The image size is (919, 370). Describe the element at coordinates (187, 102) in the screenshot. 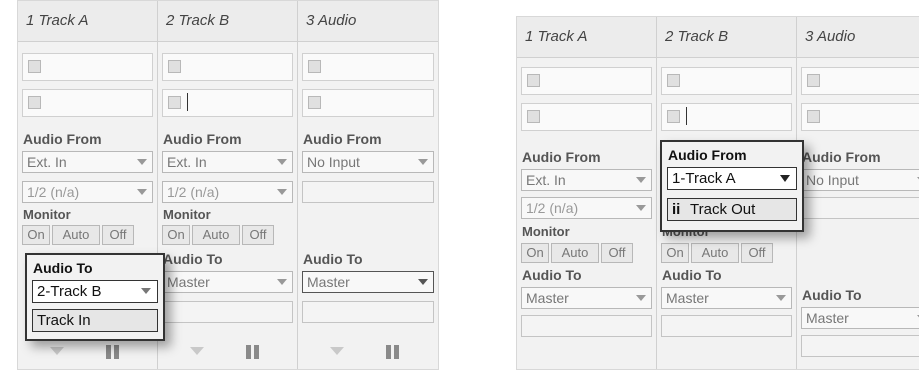

I see `text-cursor` at that location.